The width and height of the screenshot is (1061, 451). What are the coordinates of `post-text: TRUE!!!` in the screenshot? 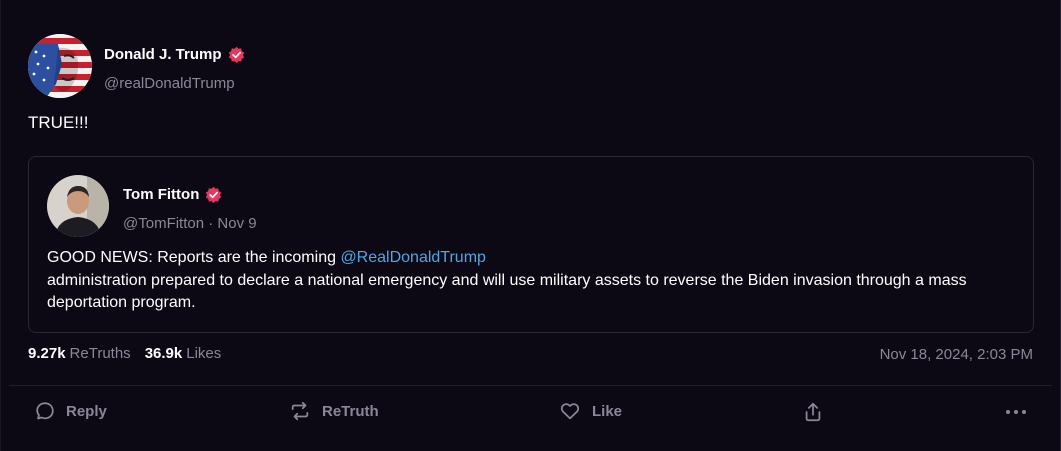 It's located at (58, 122).